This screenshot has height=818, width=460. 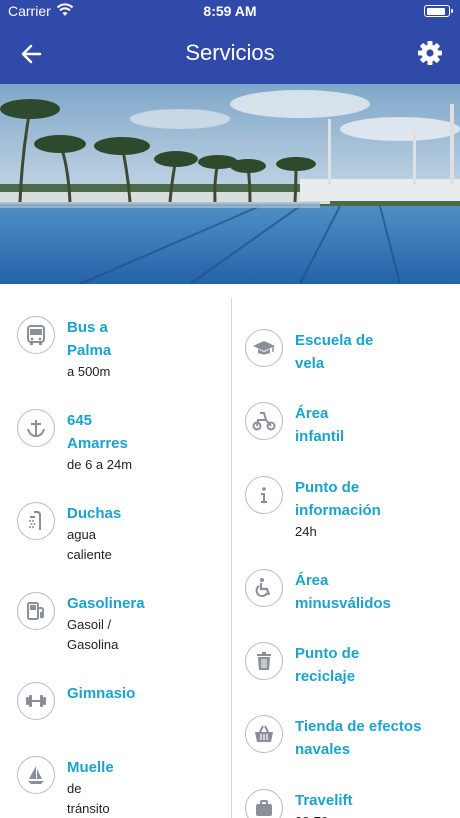 What do you see at coordinates (36, 428) in the screenshot?
I see `anchor-icon` at bounding box center [36, 428].